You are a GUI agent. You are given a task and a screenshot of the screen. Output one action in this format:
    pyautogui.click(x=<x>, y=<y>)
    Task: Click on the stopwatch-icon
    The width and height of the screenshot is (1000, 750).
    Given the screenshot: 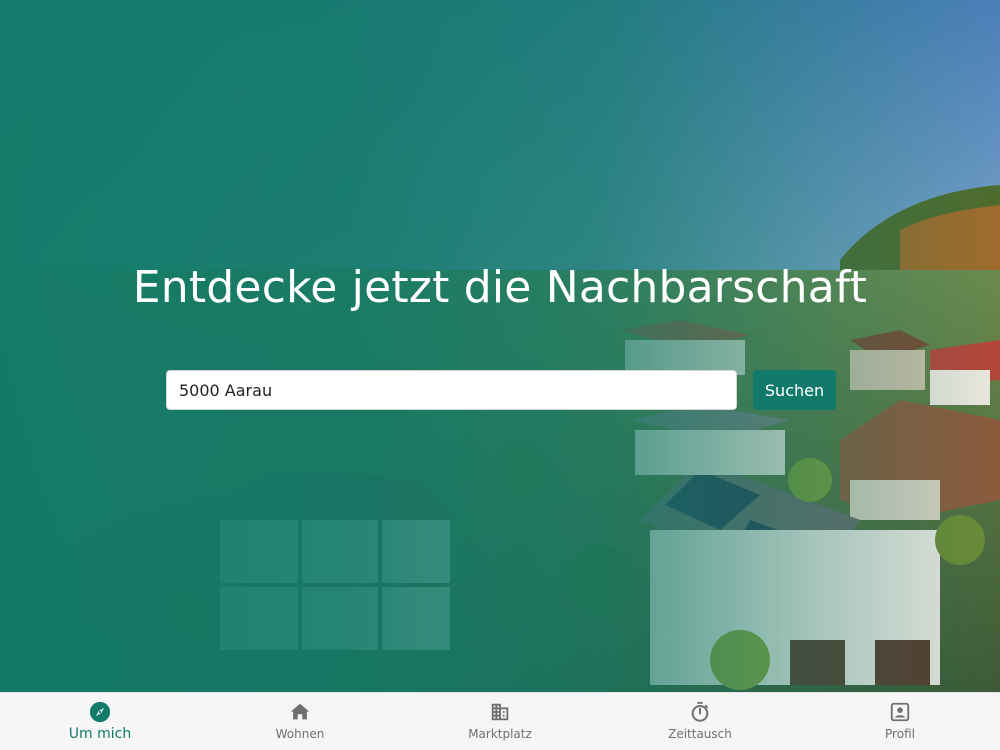 What is the action you would take?
    pyautogui.click(x=700, y=711)
    